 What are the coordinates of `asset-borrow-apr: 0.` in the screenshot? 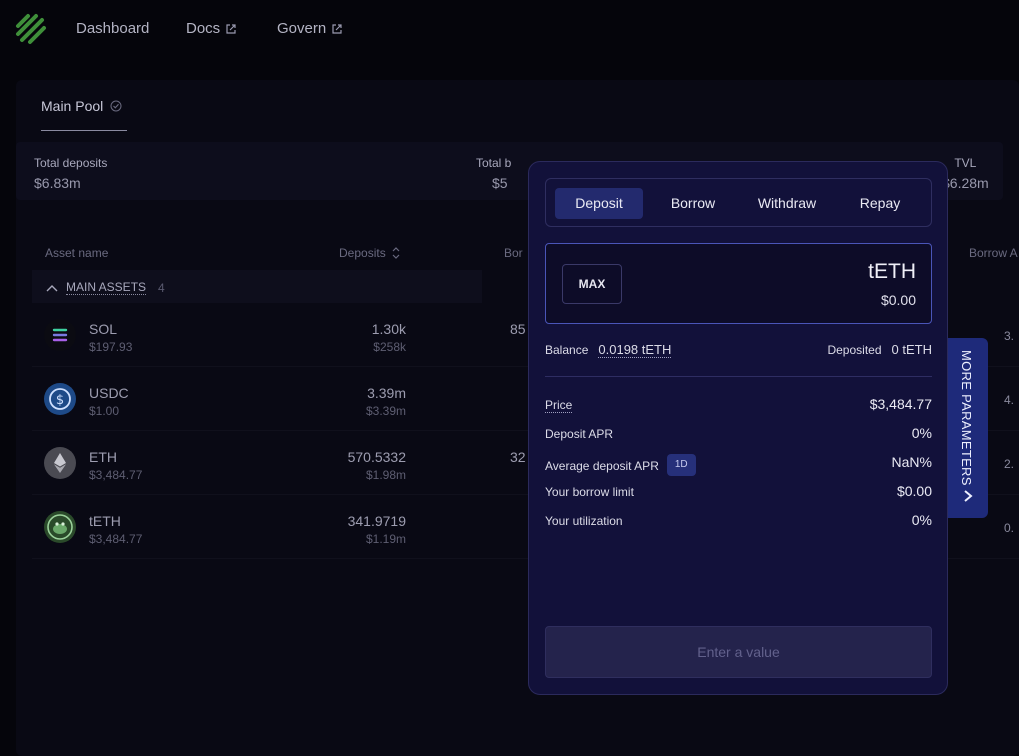 It's located at (1009, 528).